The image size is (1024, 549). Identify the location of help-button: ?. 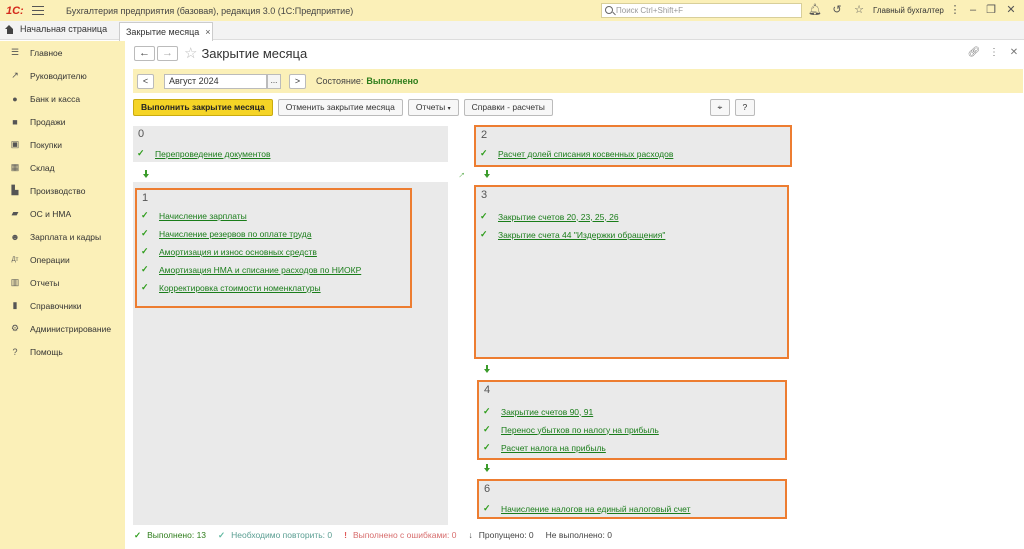
(744, 107).